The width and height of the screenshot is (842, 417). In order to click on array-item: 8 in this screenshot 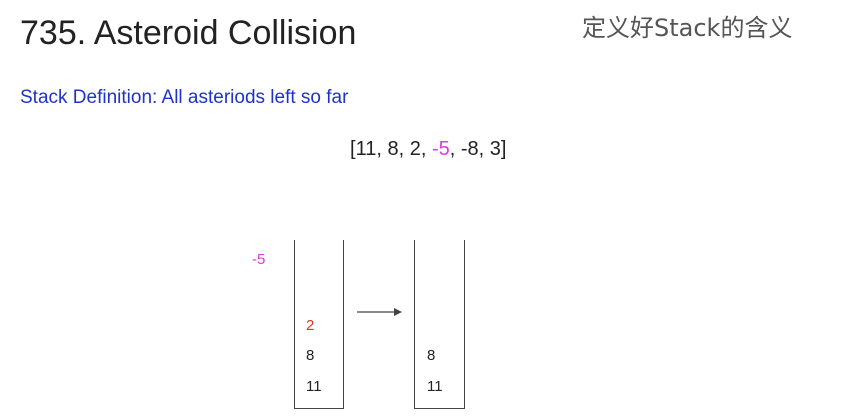, I will do `click(393, 149)`.